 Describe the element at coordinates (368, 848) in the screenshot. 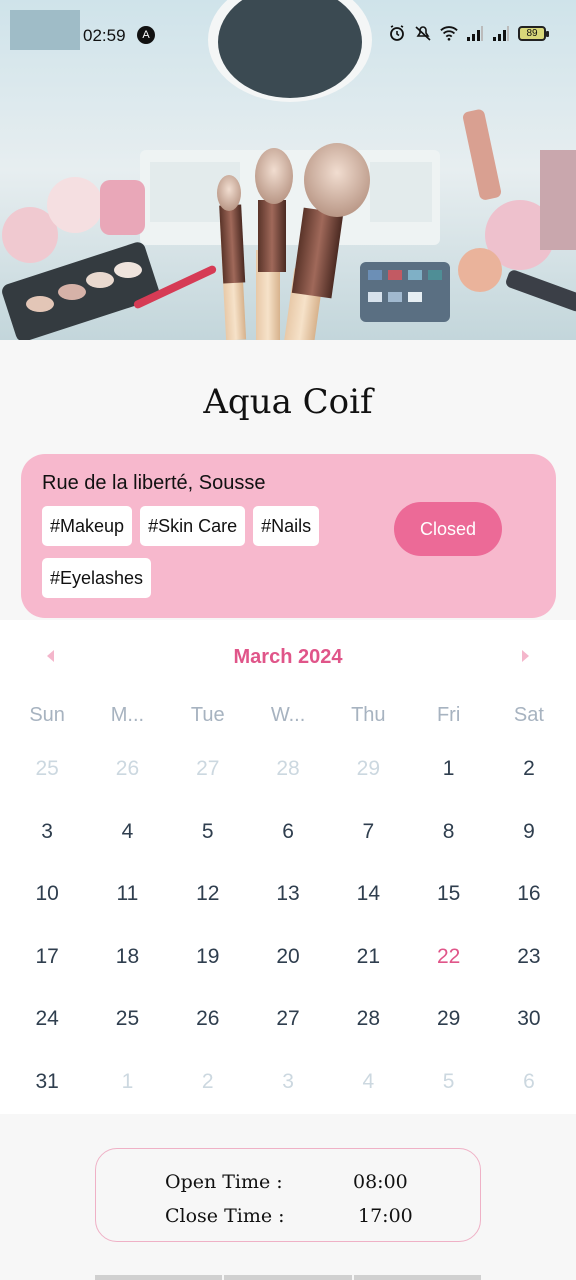

I see `calendar-day: 7` at that location.